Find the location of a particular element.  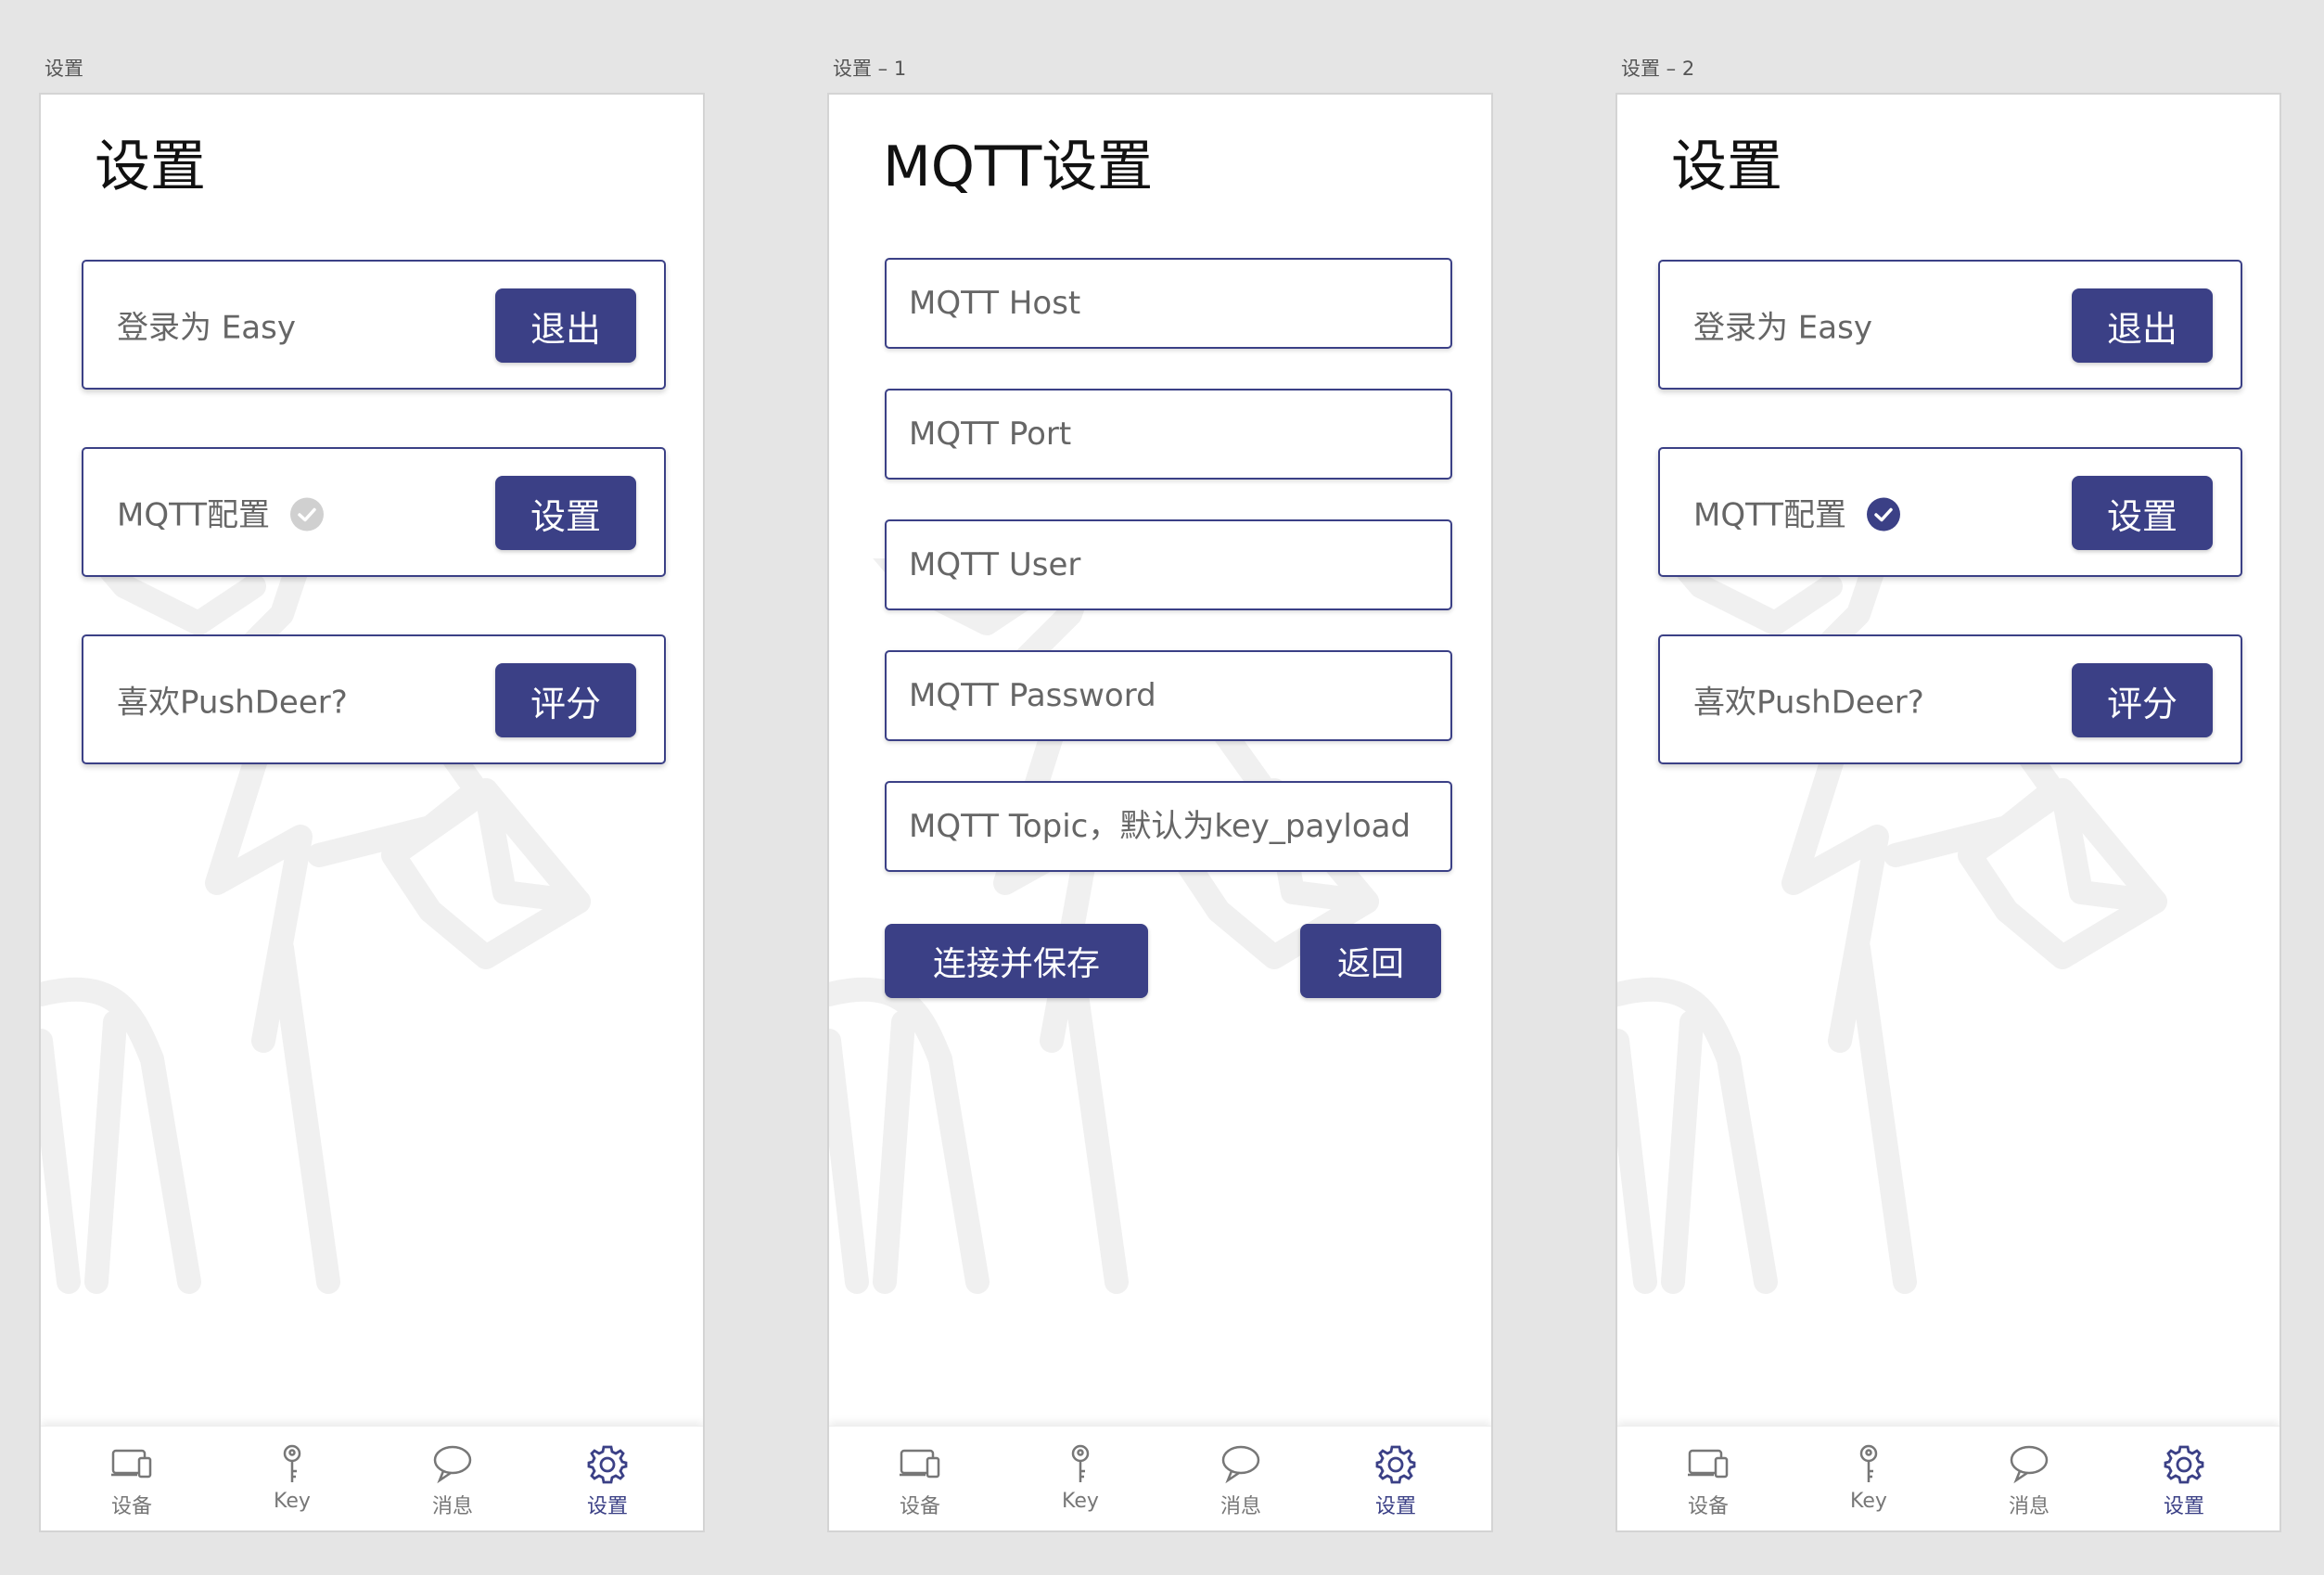

mqtt-user-field is located at coordinates (1169, 564).